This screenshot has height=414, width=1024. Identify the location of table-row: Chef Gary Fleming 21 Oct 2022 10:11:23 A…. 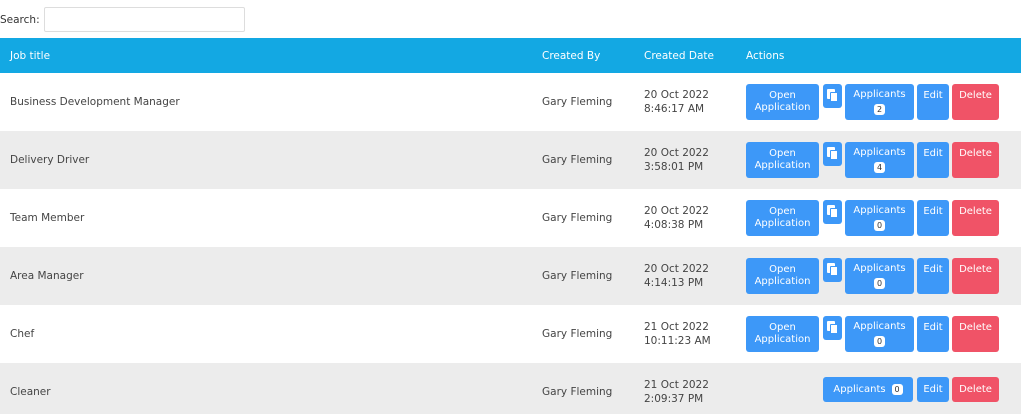
(510, 334).